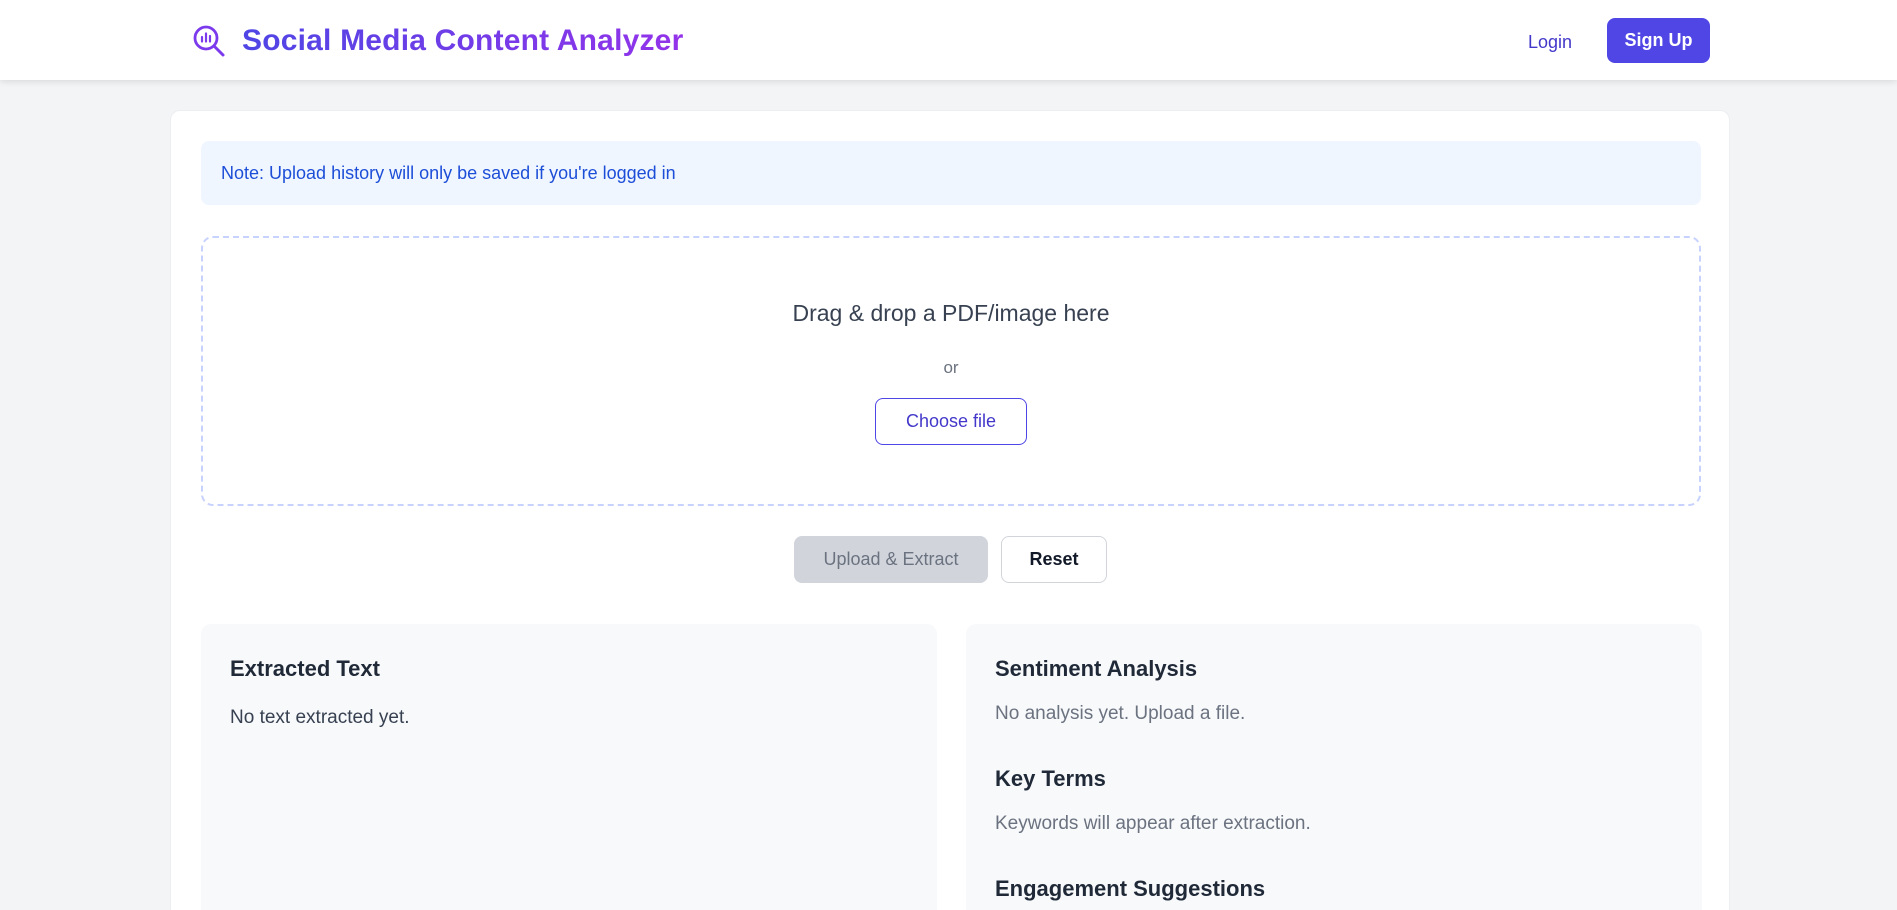 The image size is (1897, 910). I want to click on login-link: Login, so click(1550, 42).